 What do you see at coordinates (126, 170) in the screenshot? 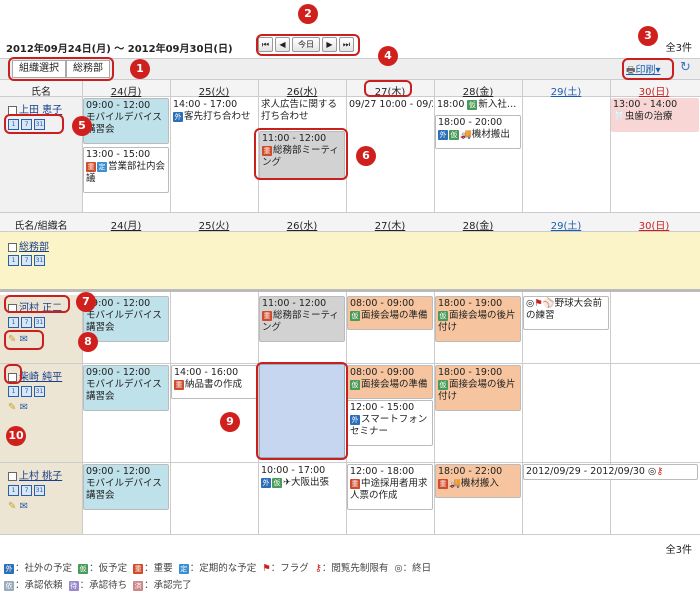
I see `event: 13:00 - 15:00 重定営業部社内会議` at bounding box center [126, 170].